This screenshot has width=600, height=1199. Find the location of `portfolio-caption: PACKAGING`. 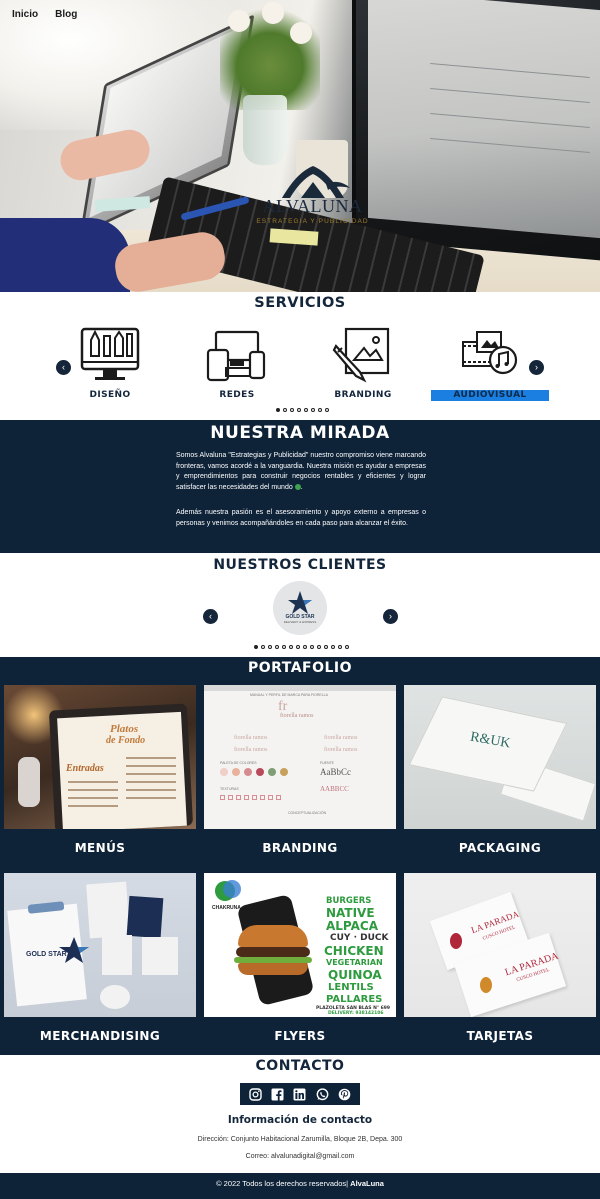

portfolio-caption: PACKAGING is located at coordinates (500, 848).